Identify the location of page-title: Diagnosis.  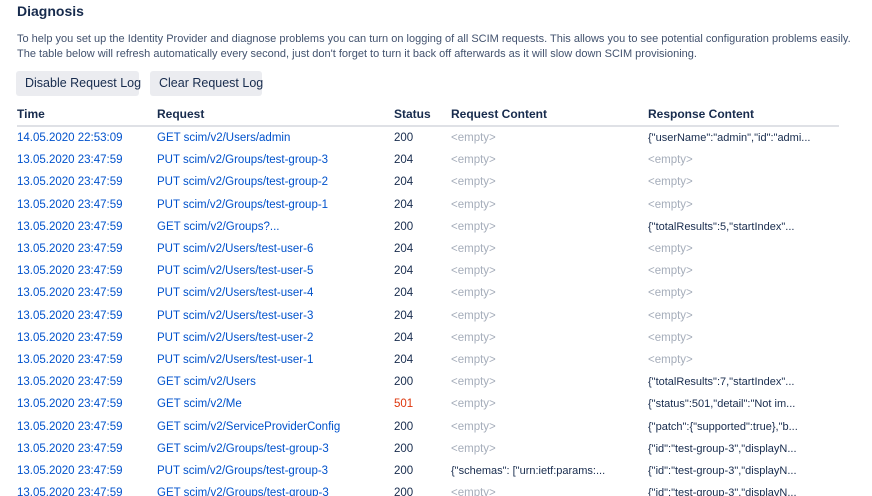
(50, 11).